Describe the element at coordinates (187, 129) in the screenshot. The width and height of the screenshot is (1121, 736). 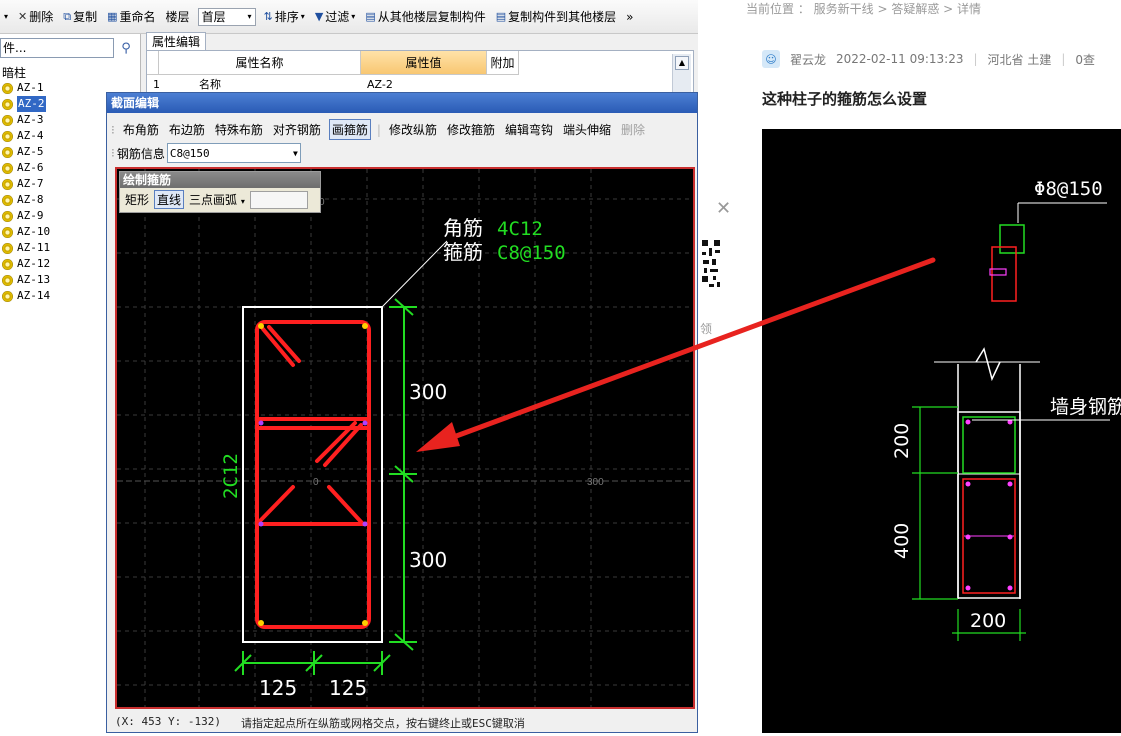
I see `tool-edge-rebar: 布边筋` at that location.